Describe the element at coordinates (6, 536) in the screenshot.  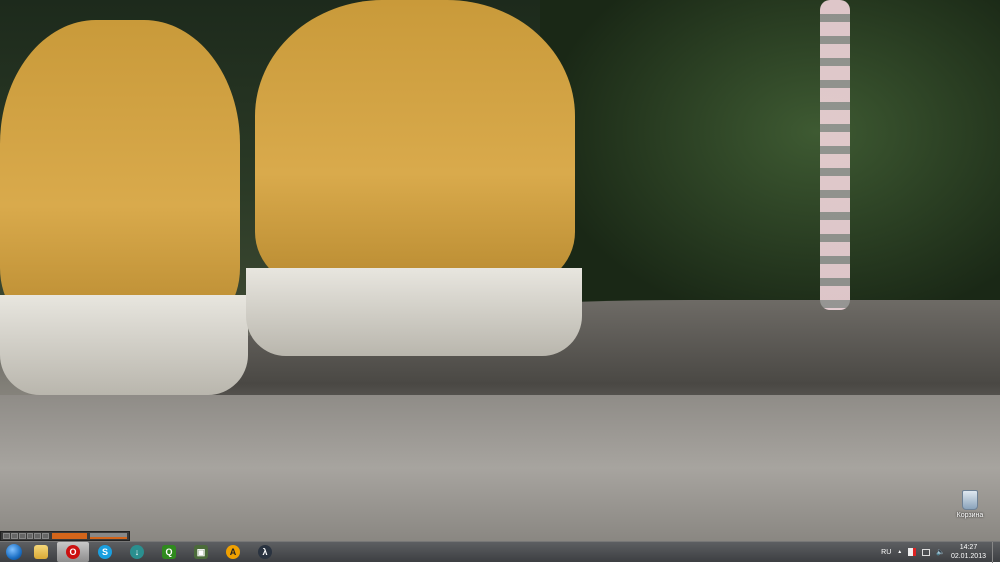
I see `previous-button` at that location.